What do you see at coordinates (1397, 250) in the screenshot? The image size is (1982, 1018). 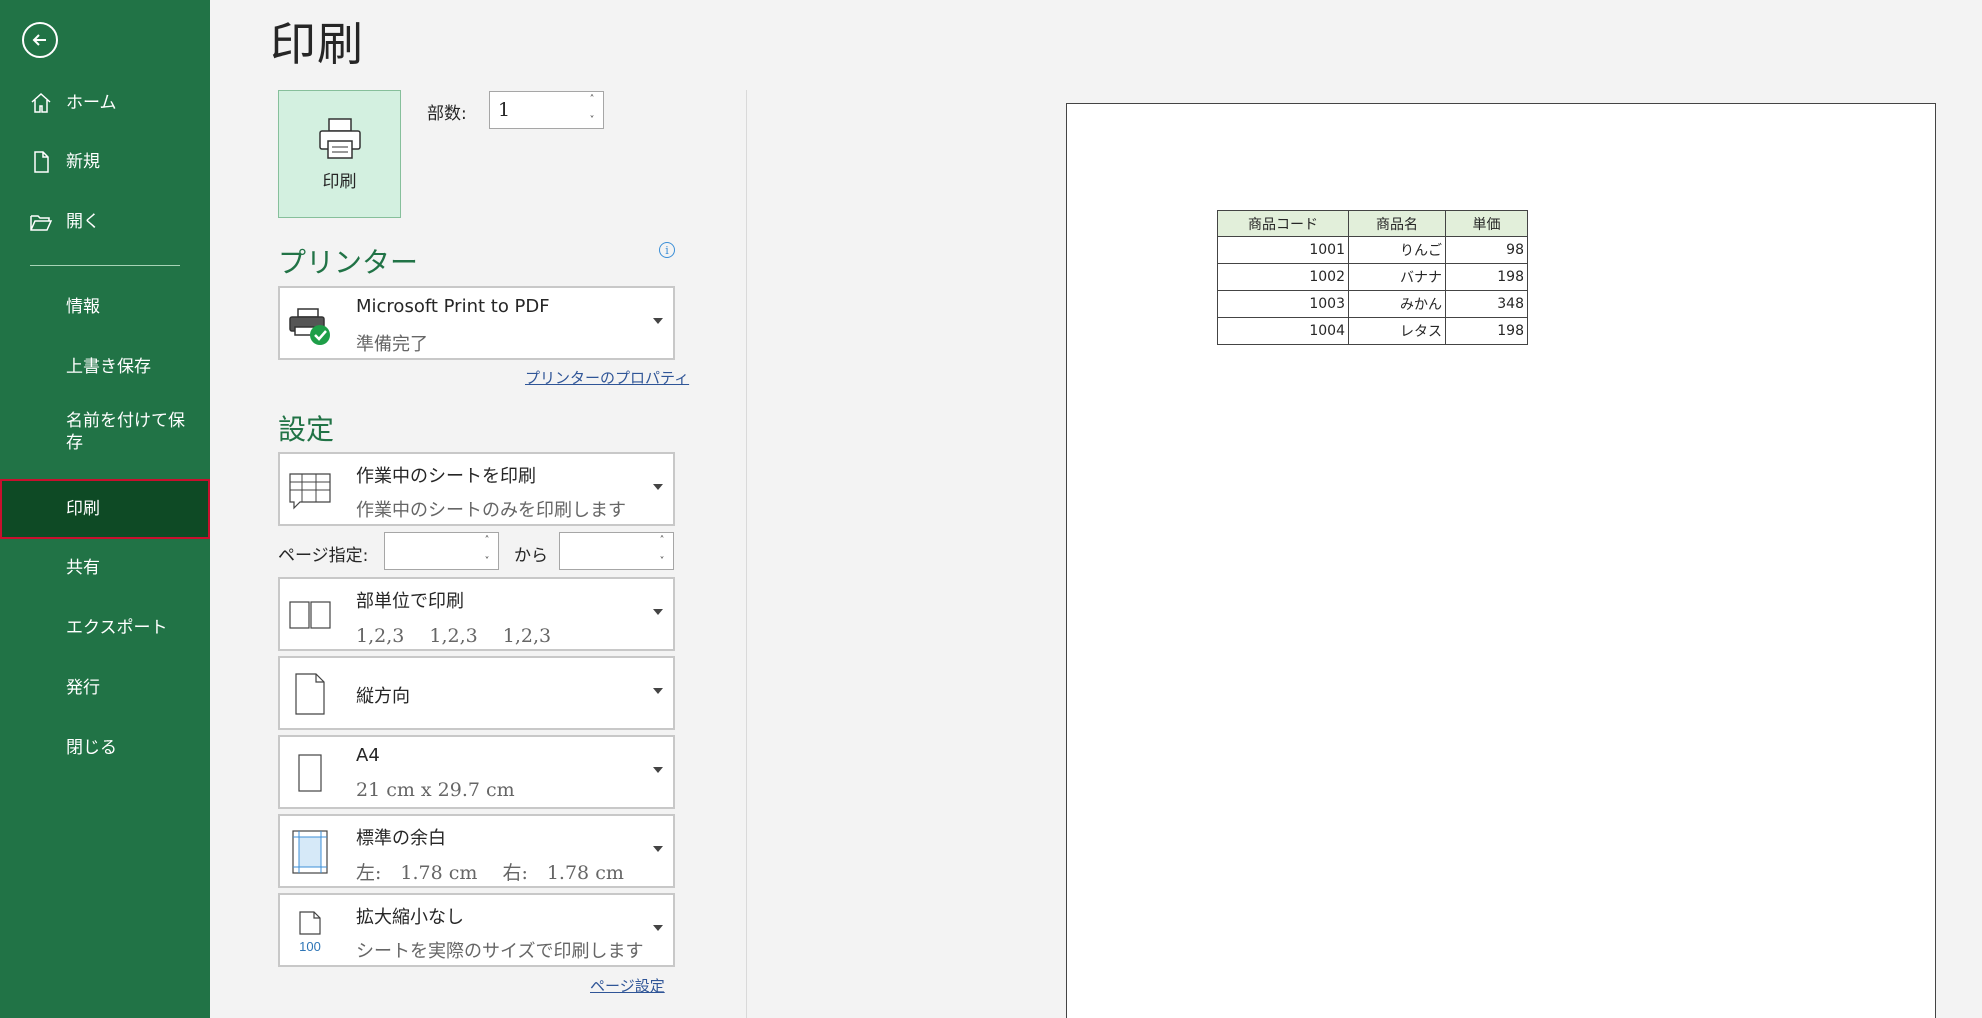 I see `preview-cell: りんご` at bounding box center [1397, 250].